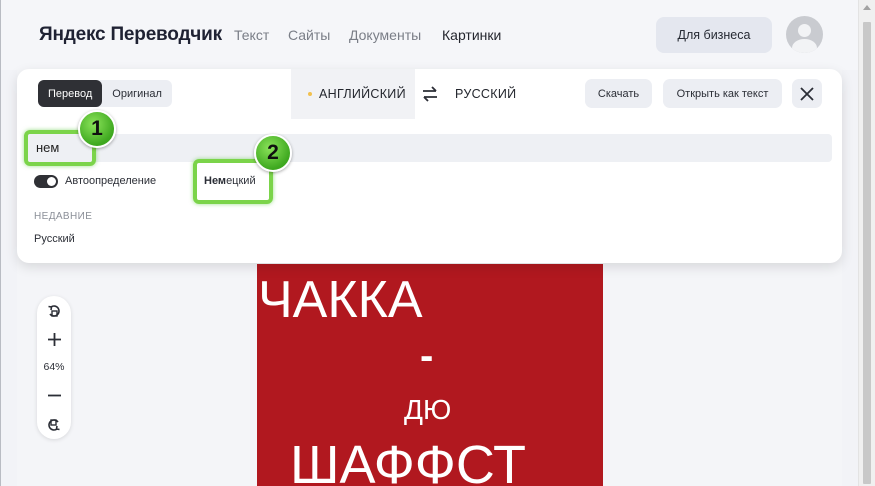  I want to click on source-language-selector: АНГЛИЙСКИЙ, so click(353, 94).